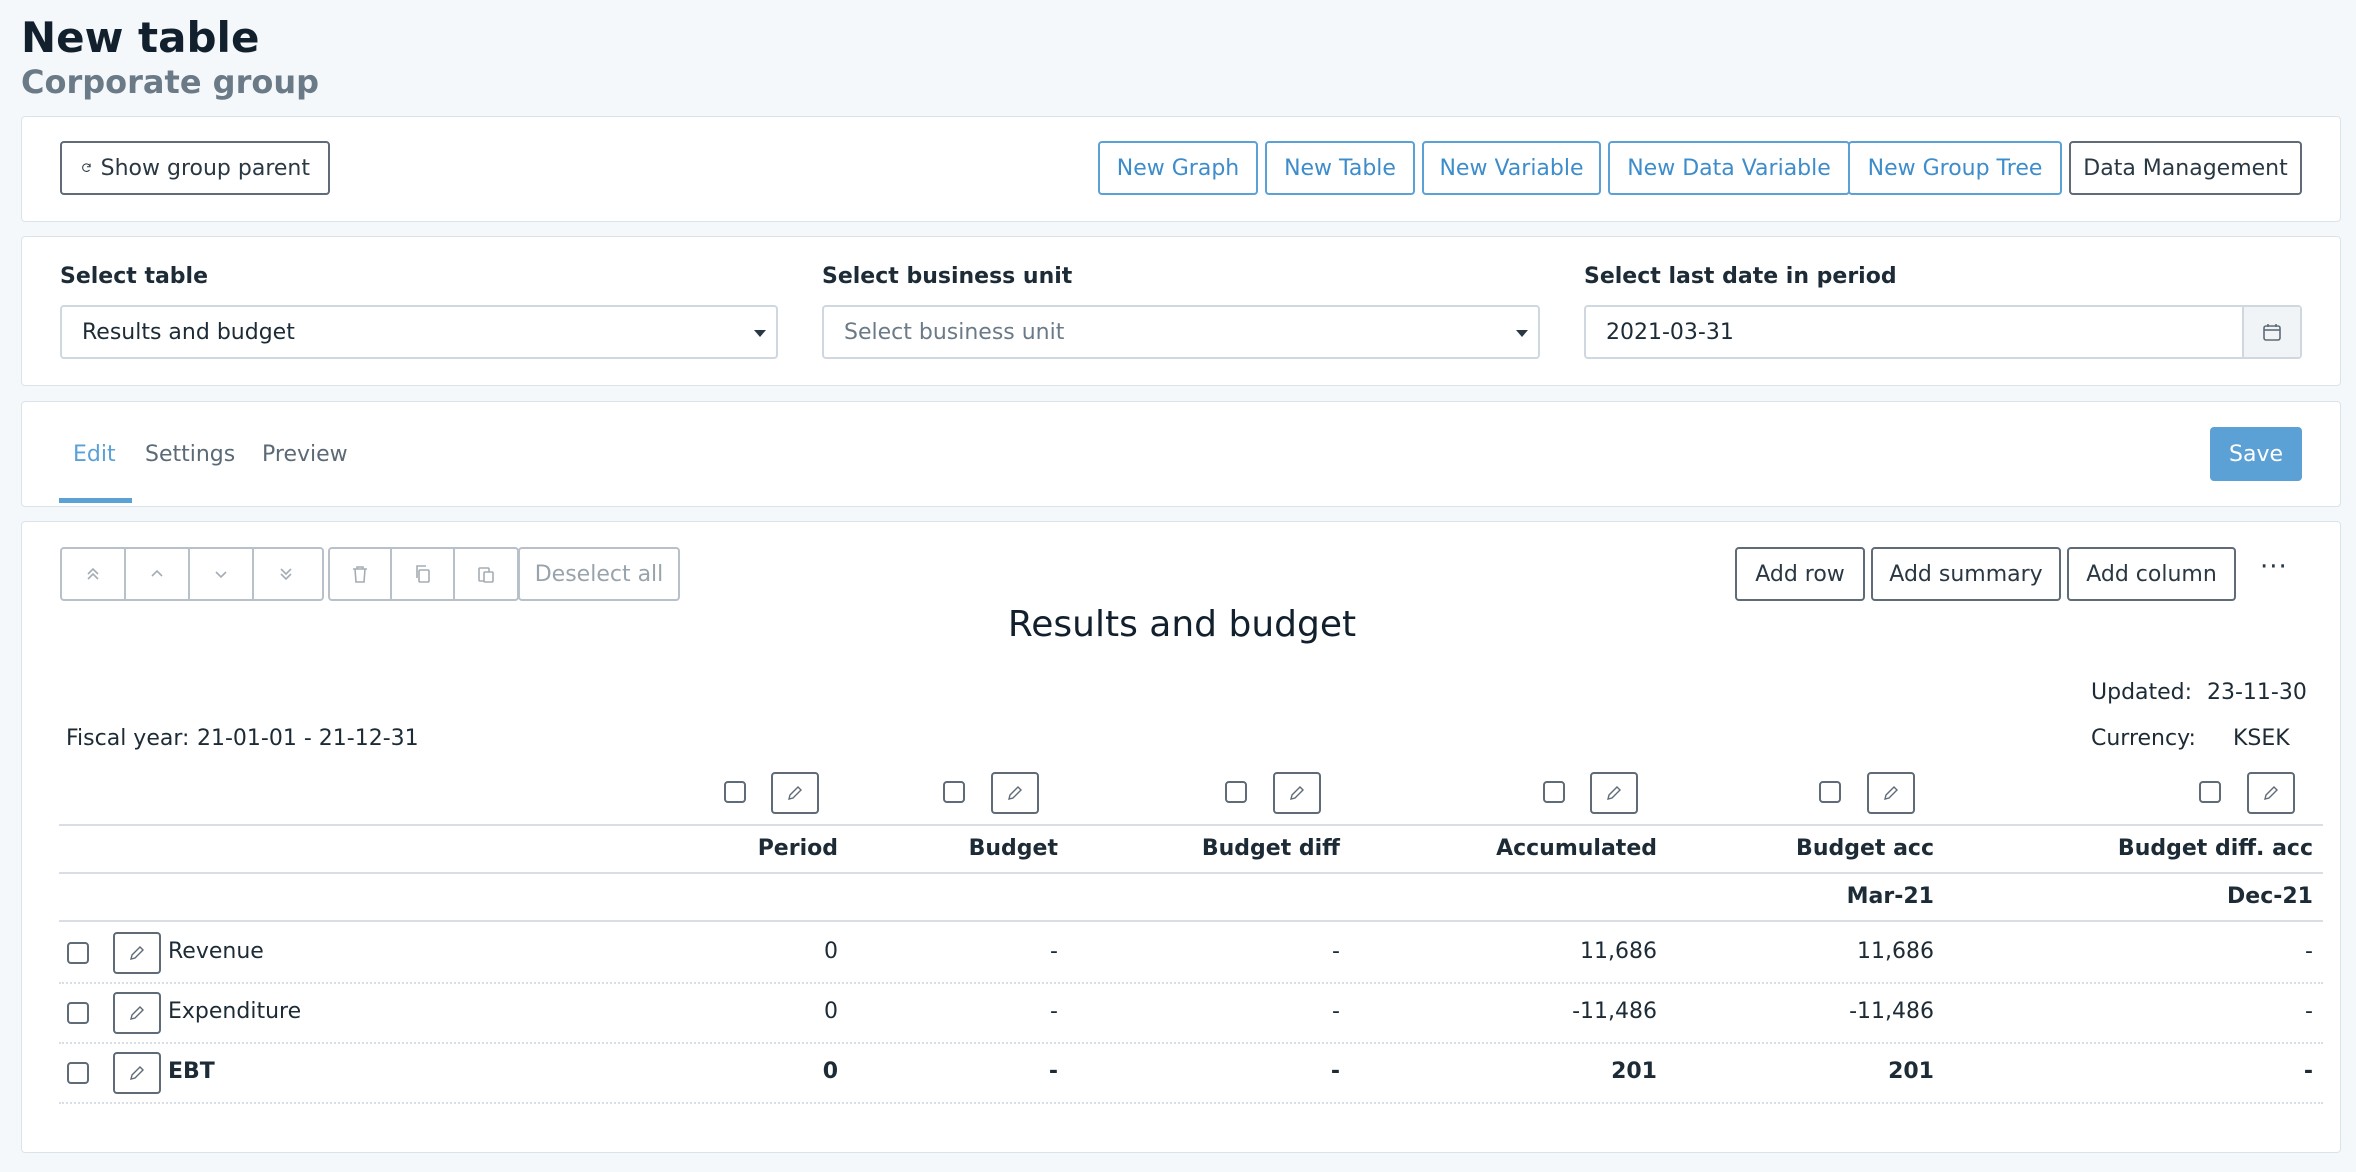  I want to click on move-up-button, so click(158, 574).